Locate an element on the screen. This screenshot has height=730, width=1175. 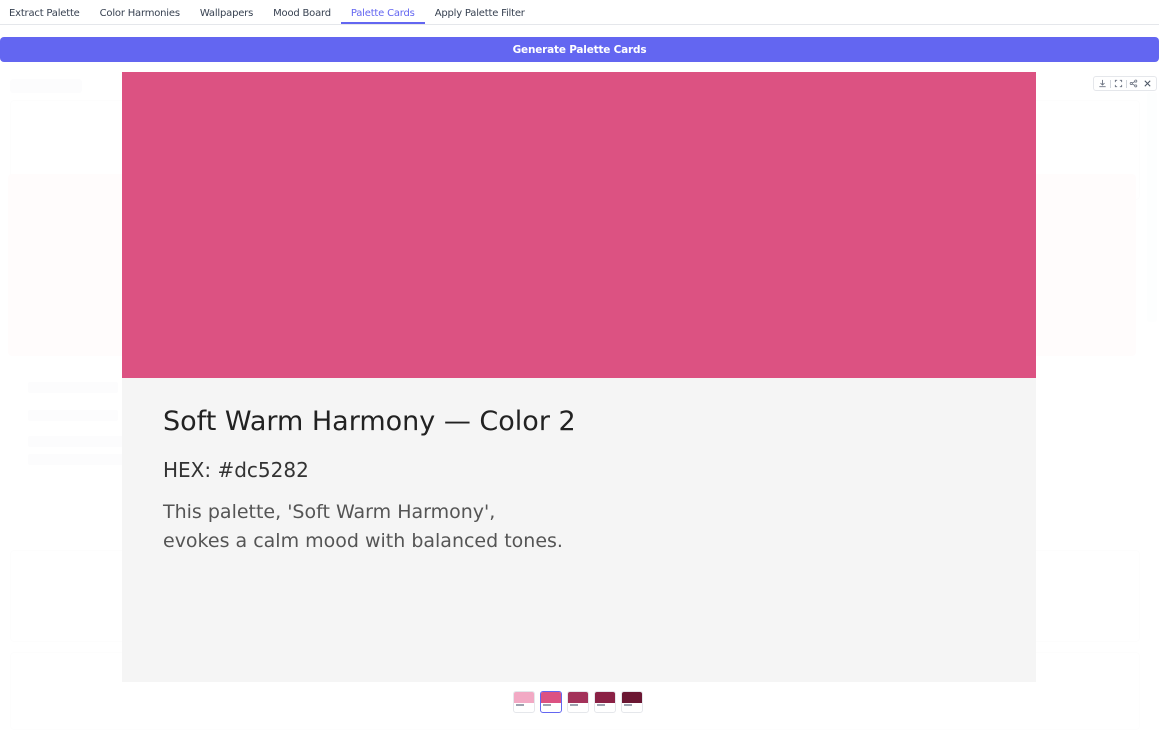
description-line: evokes a calm mood with balanced tones. is located at coordinates (363, 541).